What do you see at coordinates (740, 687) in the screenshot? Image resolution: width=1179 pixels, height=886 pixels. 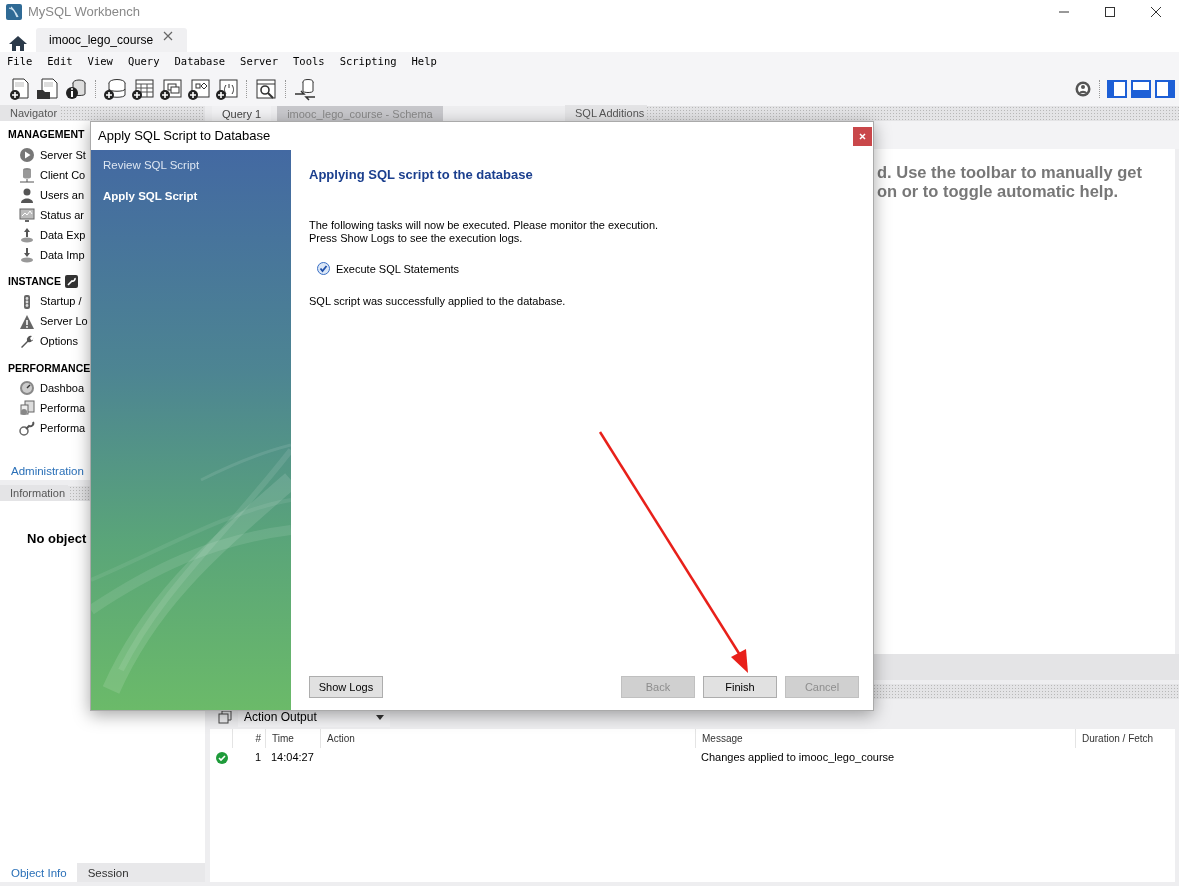 I see `dialog-button: Finish` at bounding box center [740, 687].